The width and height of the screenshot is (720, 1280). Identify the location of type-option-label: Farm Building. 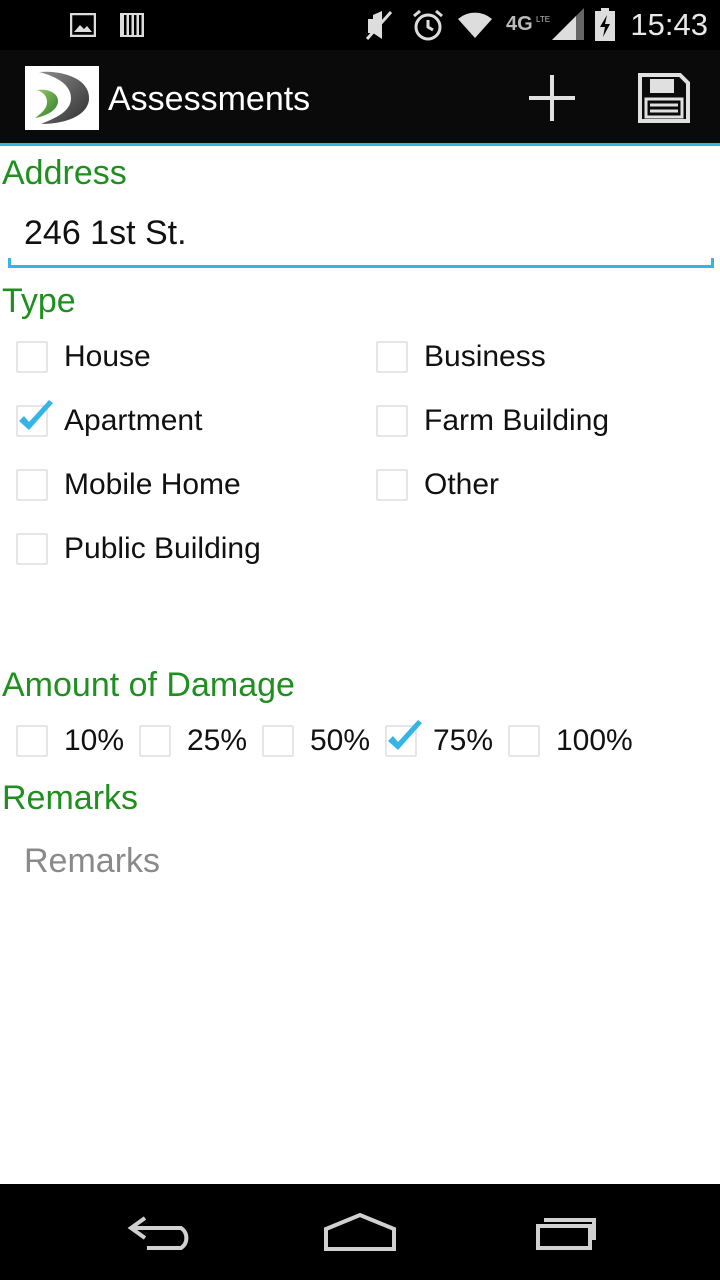
(517, 420).